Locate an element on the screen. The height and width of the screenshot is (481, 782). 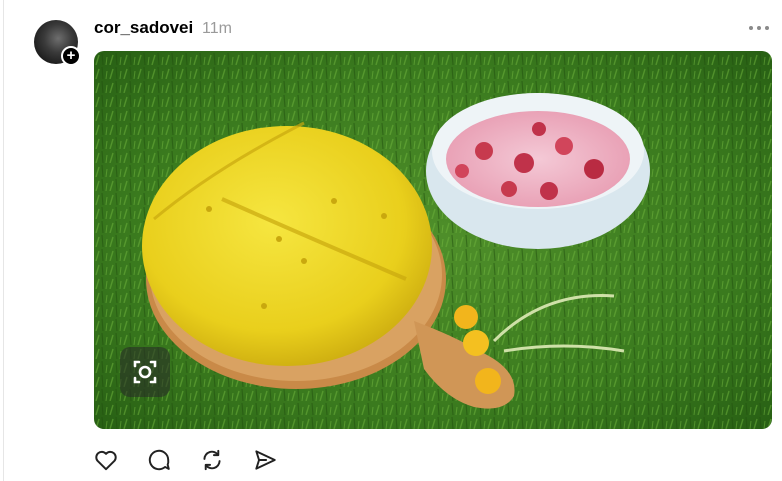
visual-search-icon is located at coordinates (145, 372).